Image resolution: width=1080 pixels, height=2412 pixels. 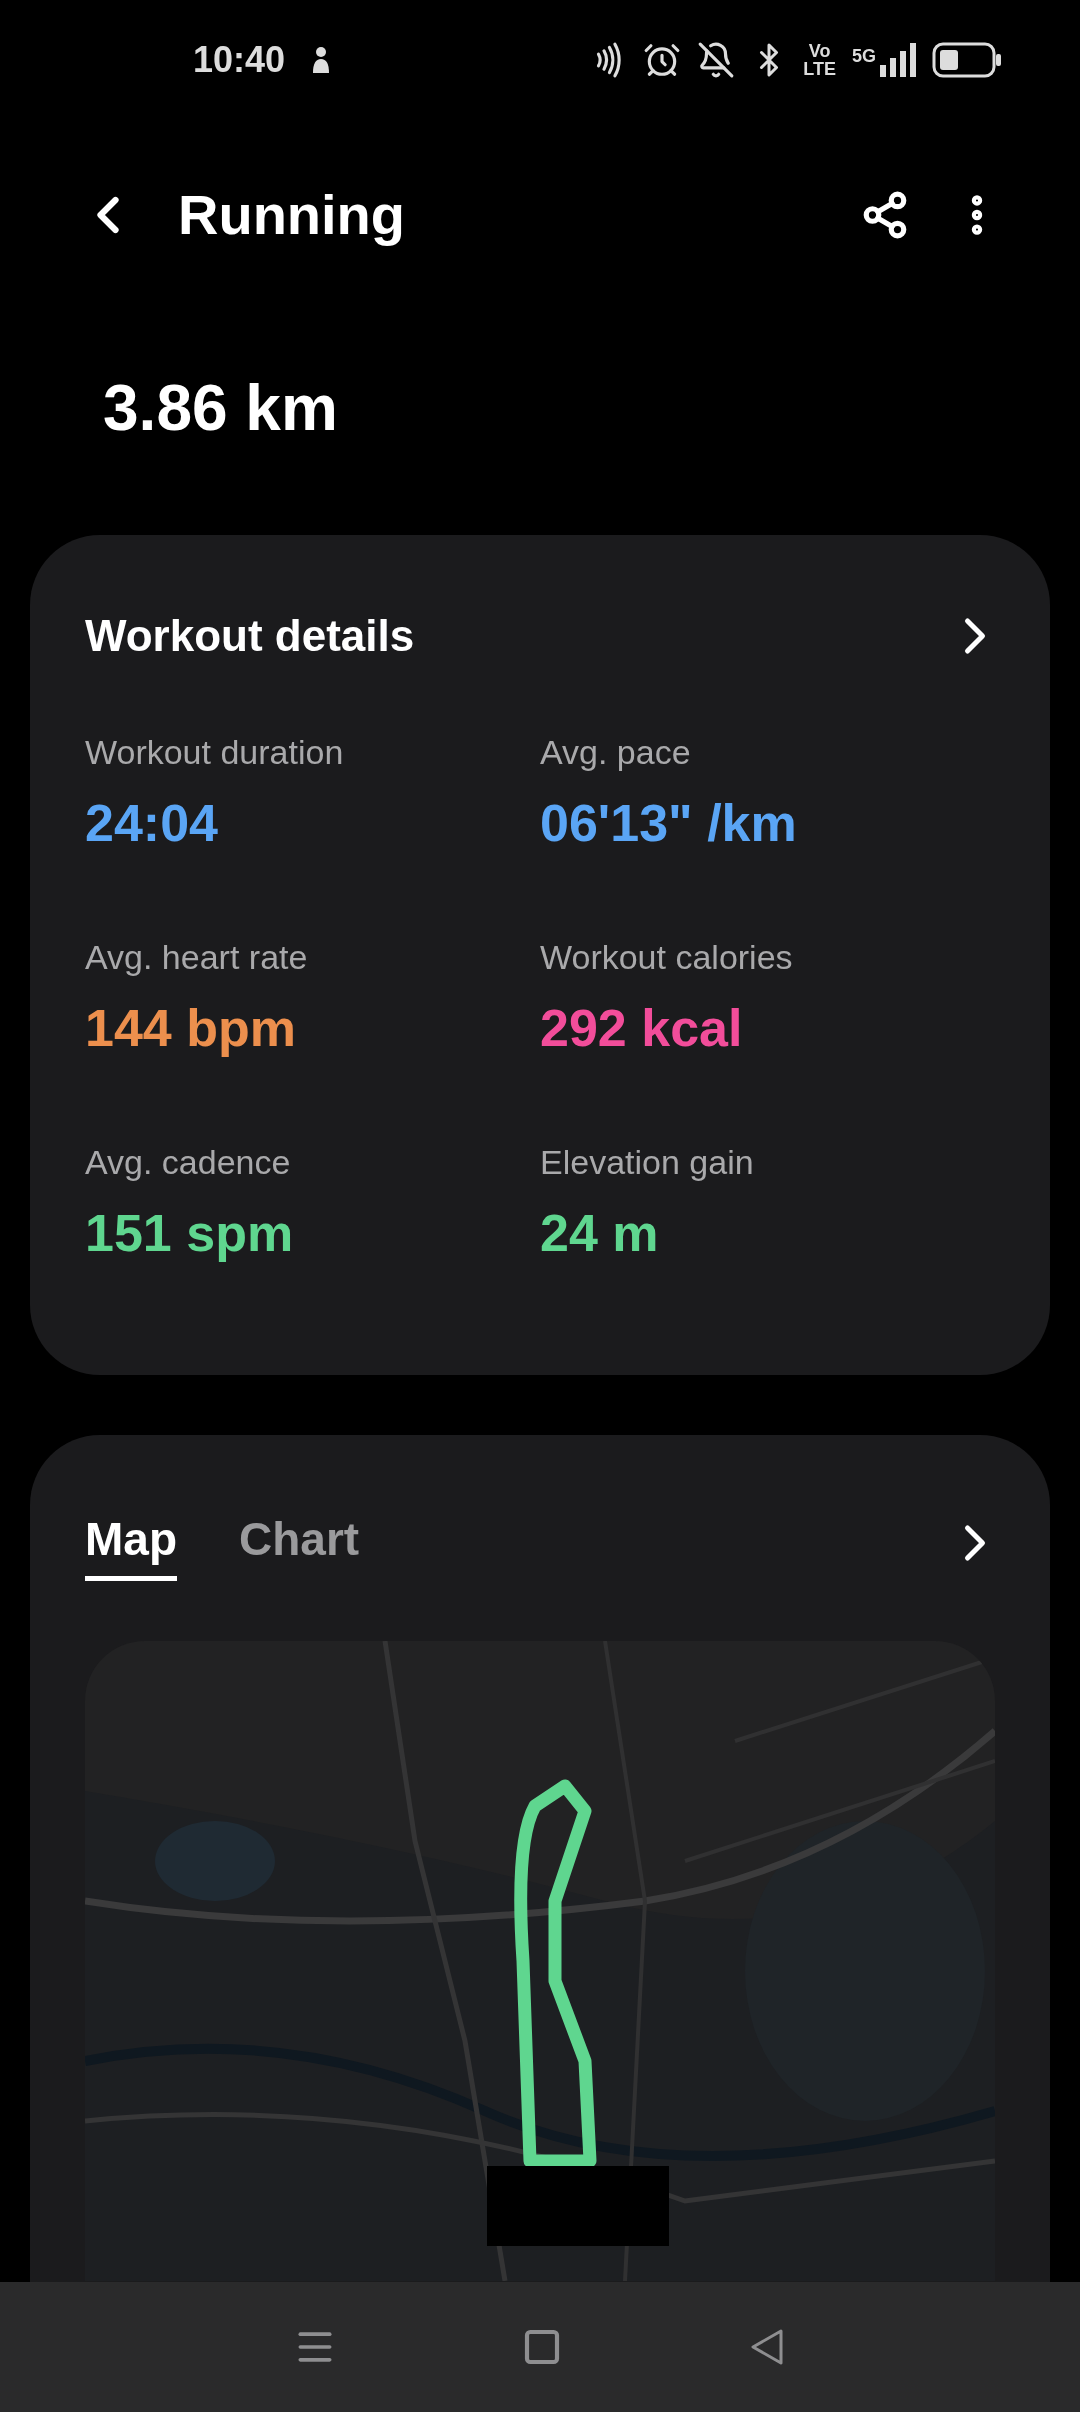 What do you see at coordinates (299, 1543) in the screenshot?
I see `tab: Chart` at bounding box center [299, 1543].